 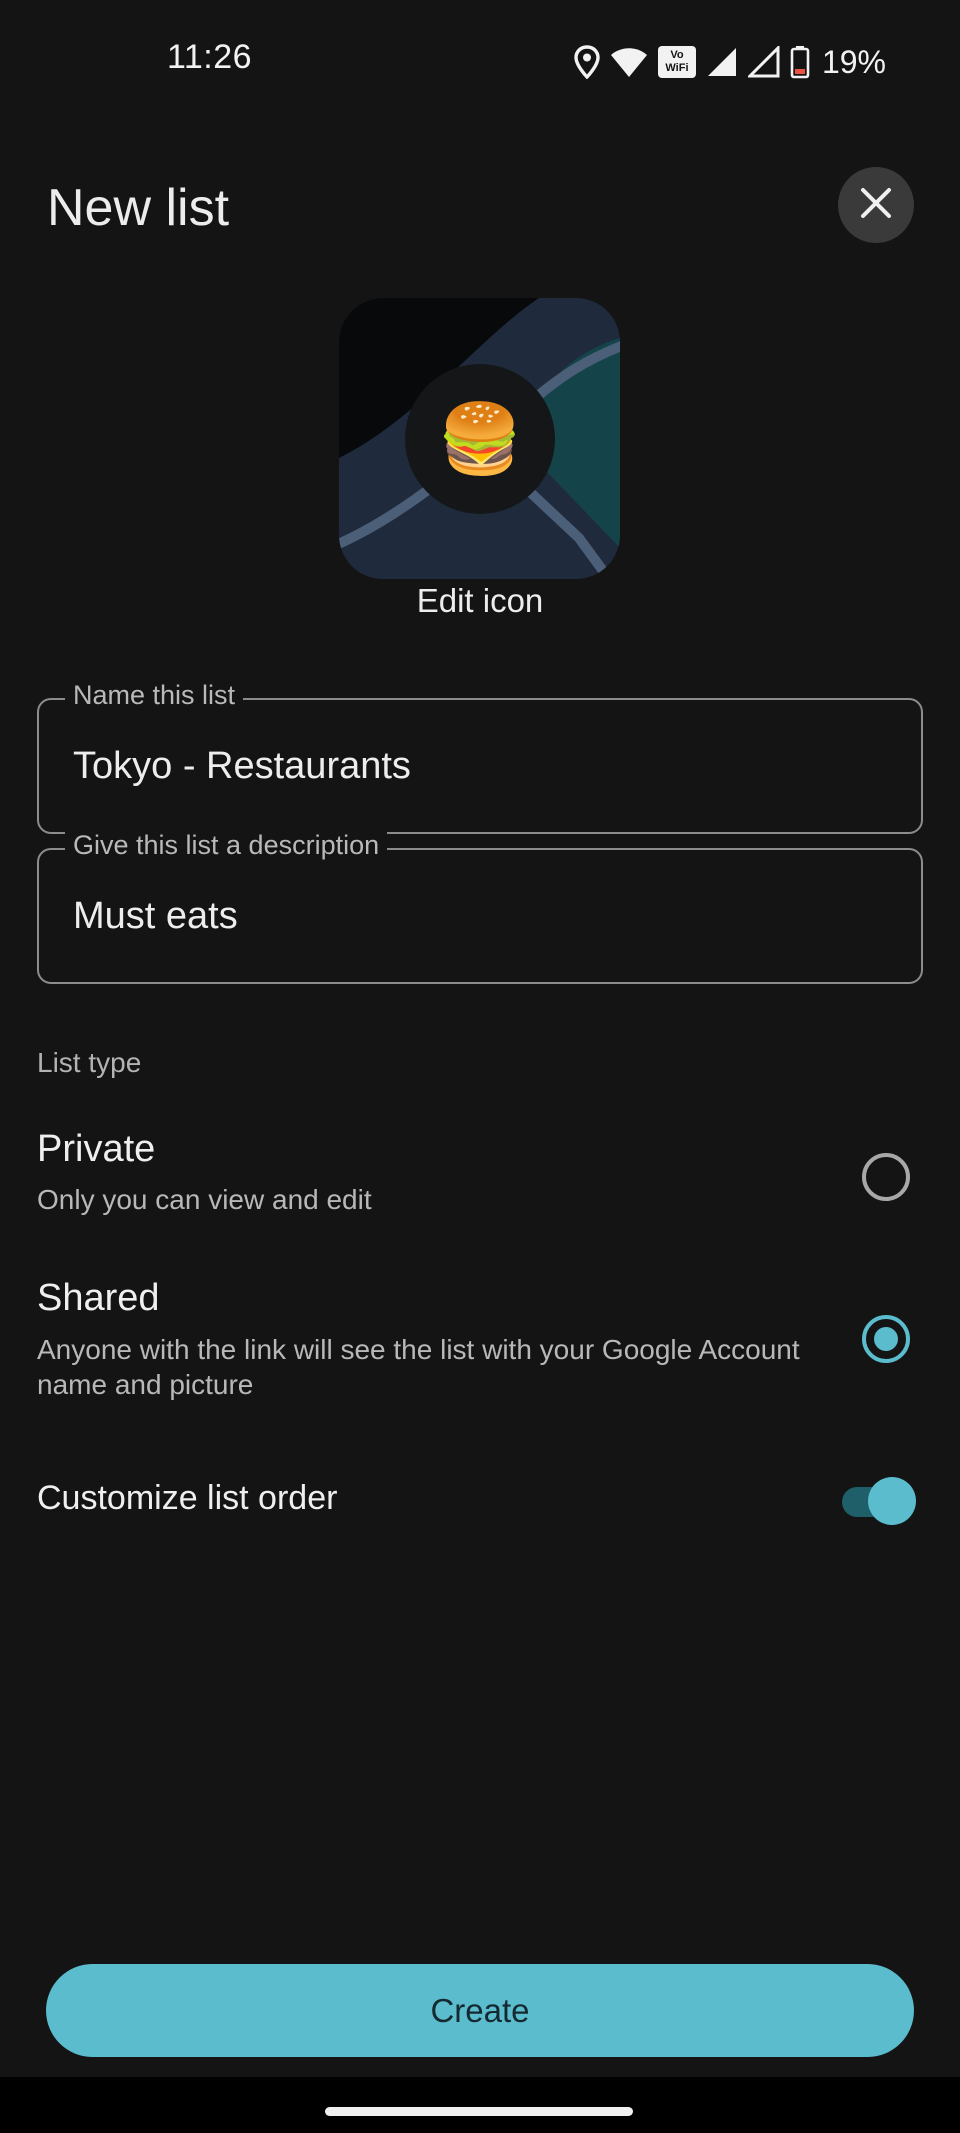 What do you see at coordinates (886, 1339) in the screenshot?
I see `radio-shared` at bounding box center [886, 1339].